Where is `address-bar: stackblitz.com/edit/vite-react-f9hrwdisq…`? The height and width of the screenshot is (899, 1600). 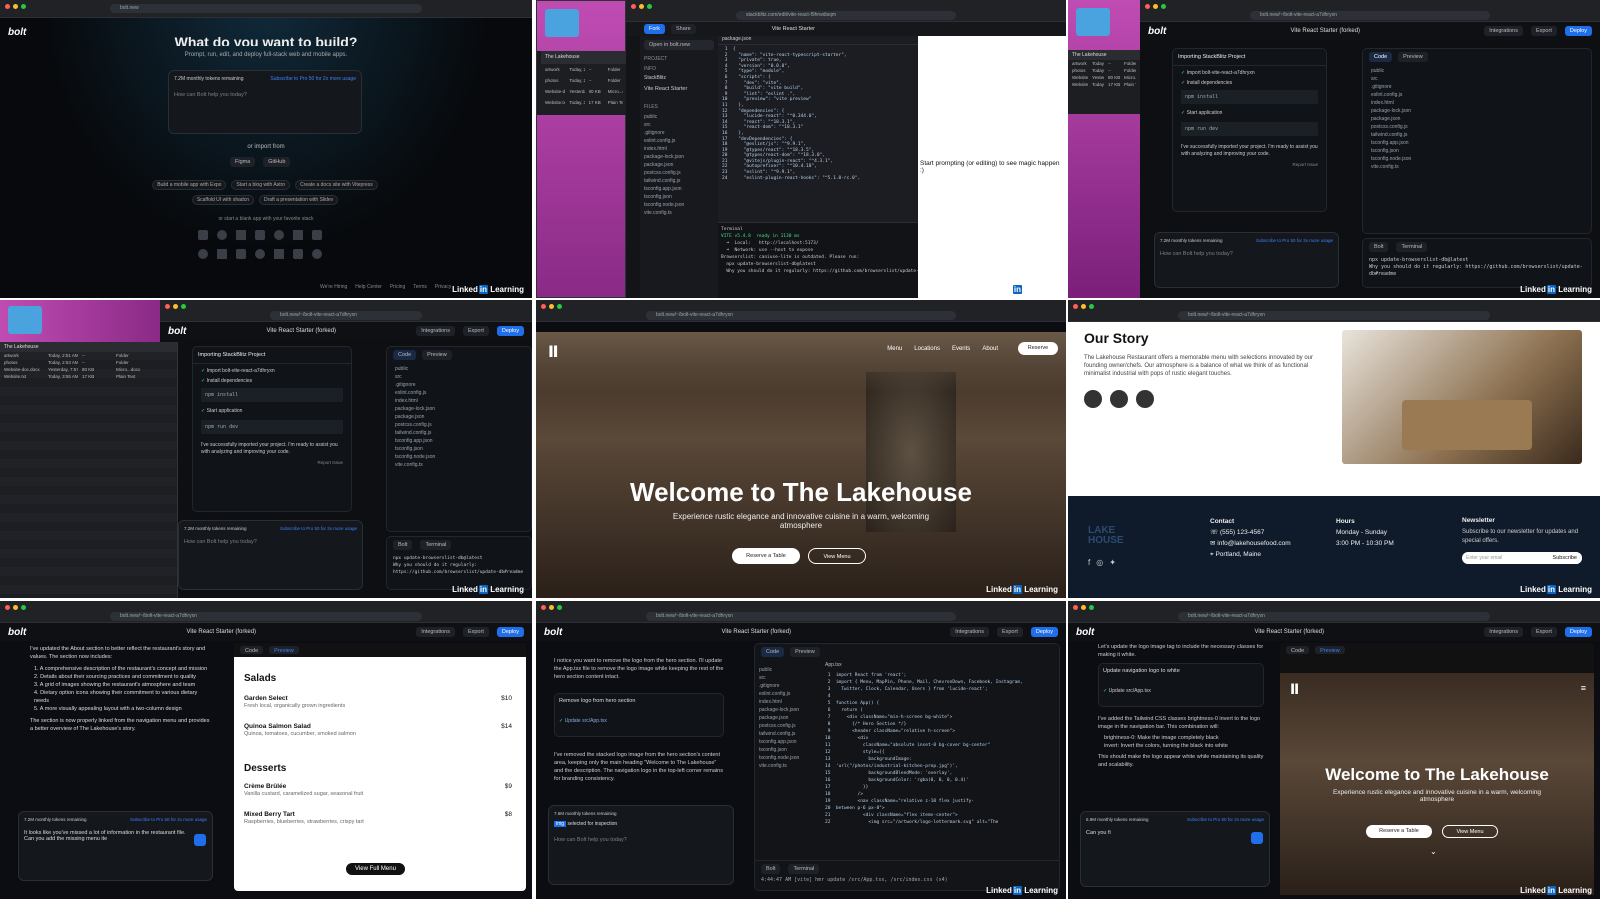
address-bar: stackblitz.com/edit/vite-react-f9hrwdisq… is located at coordinates (846, 15).